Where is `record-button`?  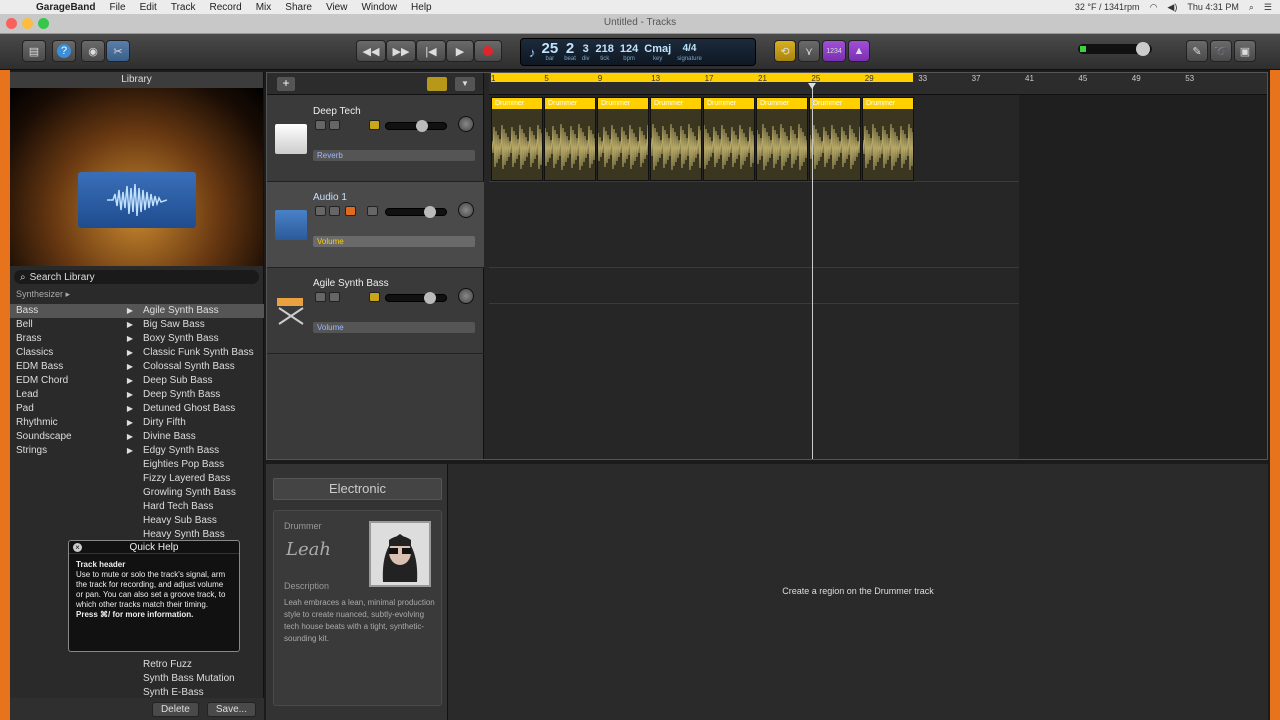 record-button is located at coordinates (488, 51).